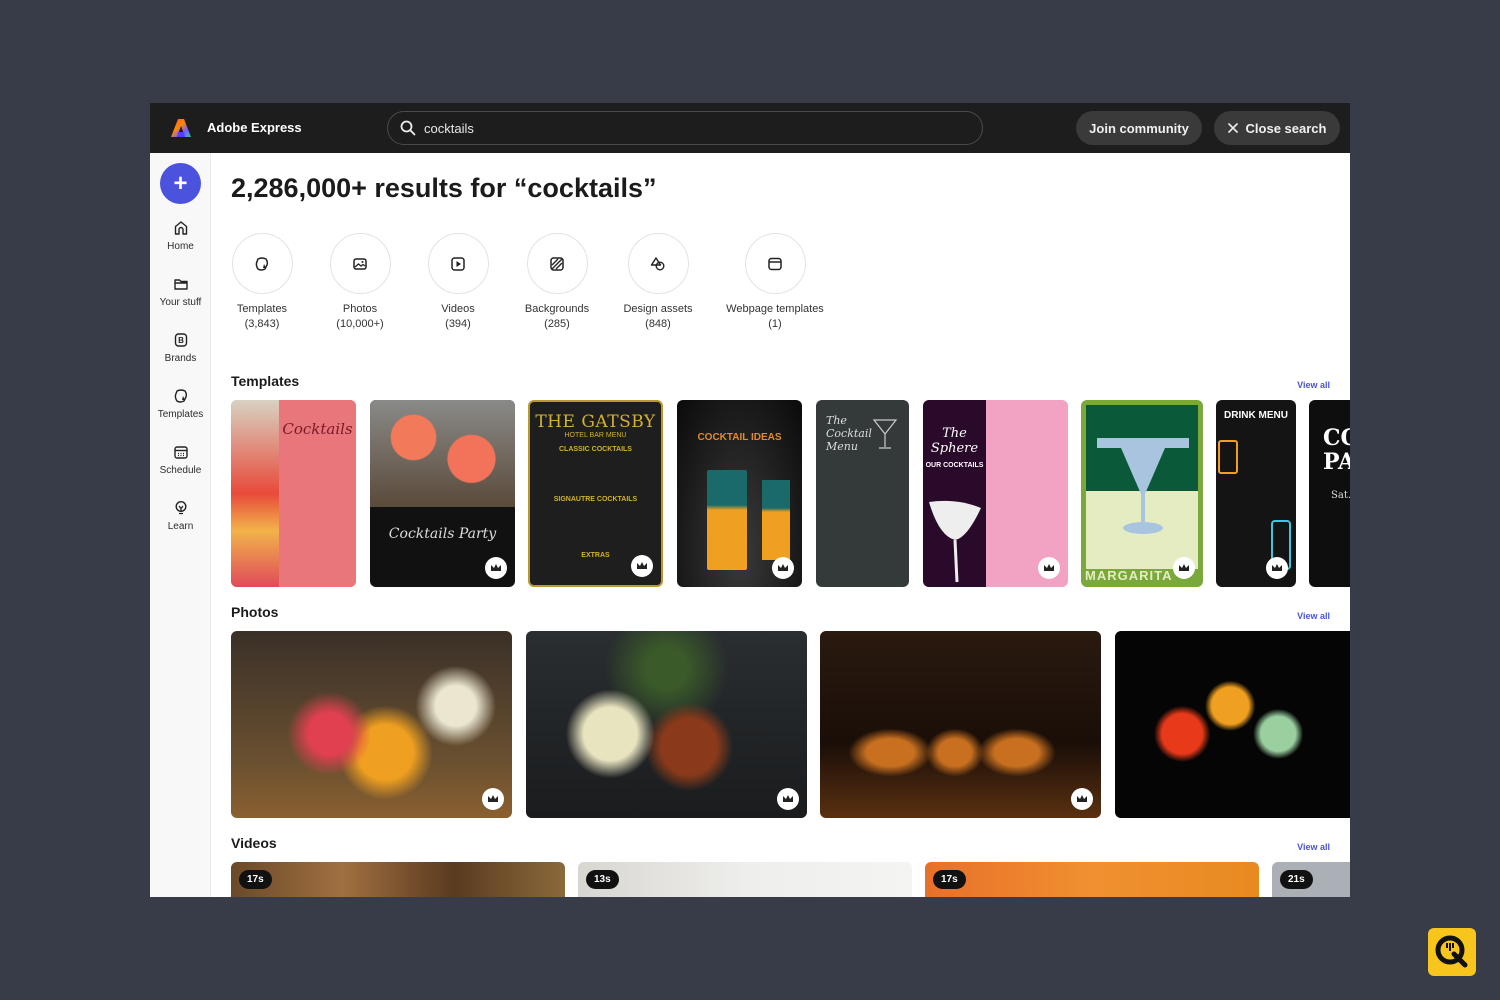  What do you see at coordinates (444, 188) in the screenshot?
I see `results-title: 2,286,000+ results for “cocktails”` at bounding box center [444, 188].